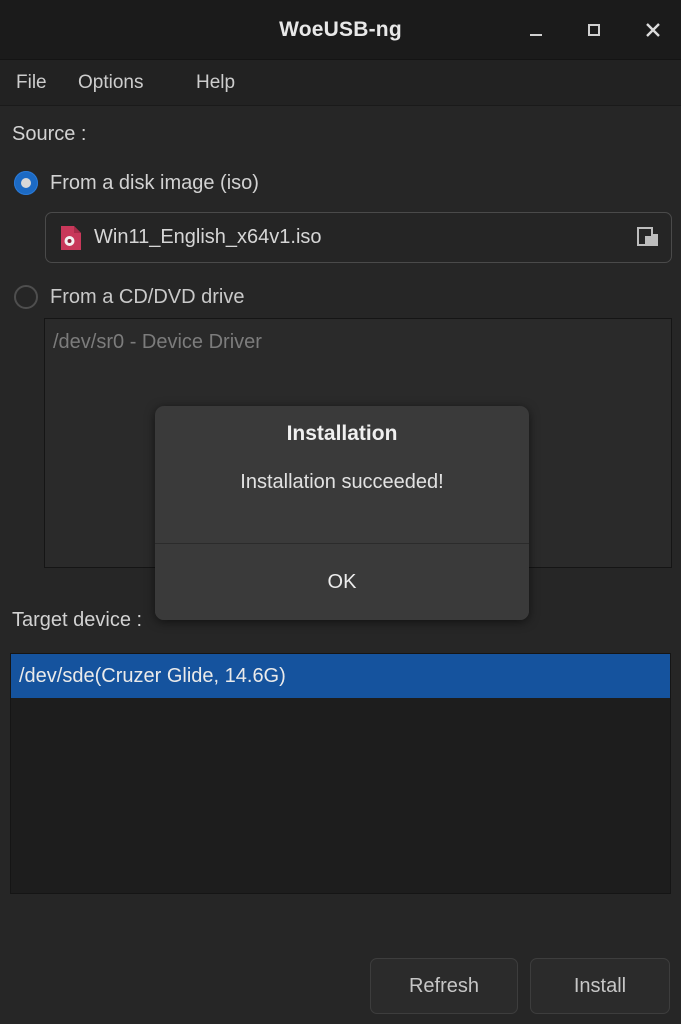 Image resolution: width=681 pixels, height=1024 pixels. I want to click on target-device-value: /dev/sde(Cruzer Glide, 14.6G), so click(152, 675).